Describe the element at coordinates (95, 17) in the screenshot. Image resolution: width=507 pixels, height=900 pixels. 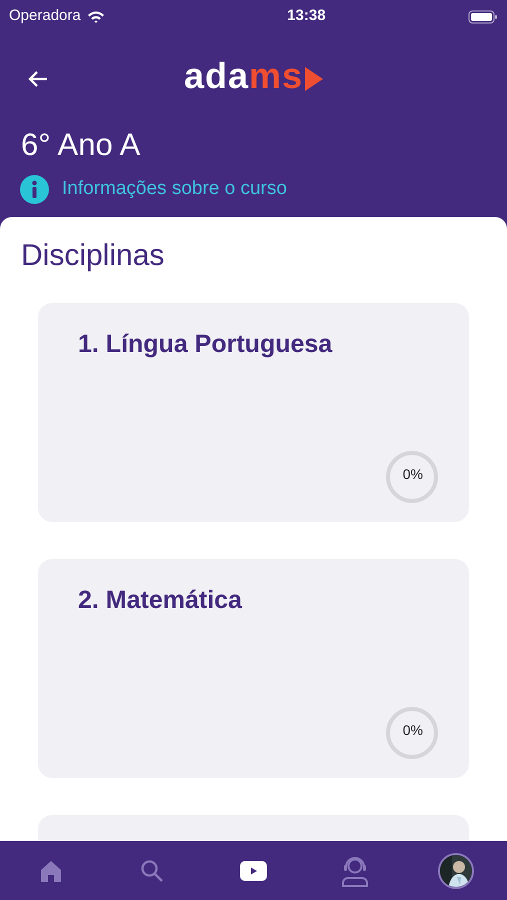
I see `wifi-icon` at that location.